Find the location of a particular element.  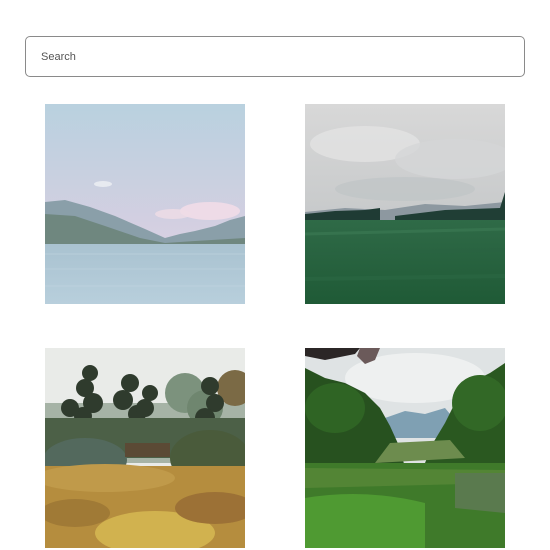

photo-thumbnail-green-valley is located at coordinates (405, 448).